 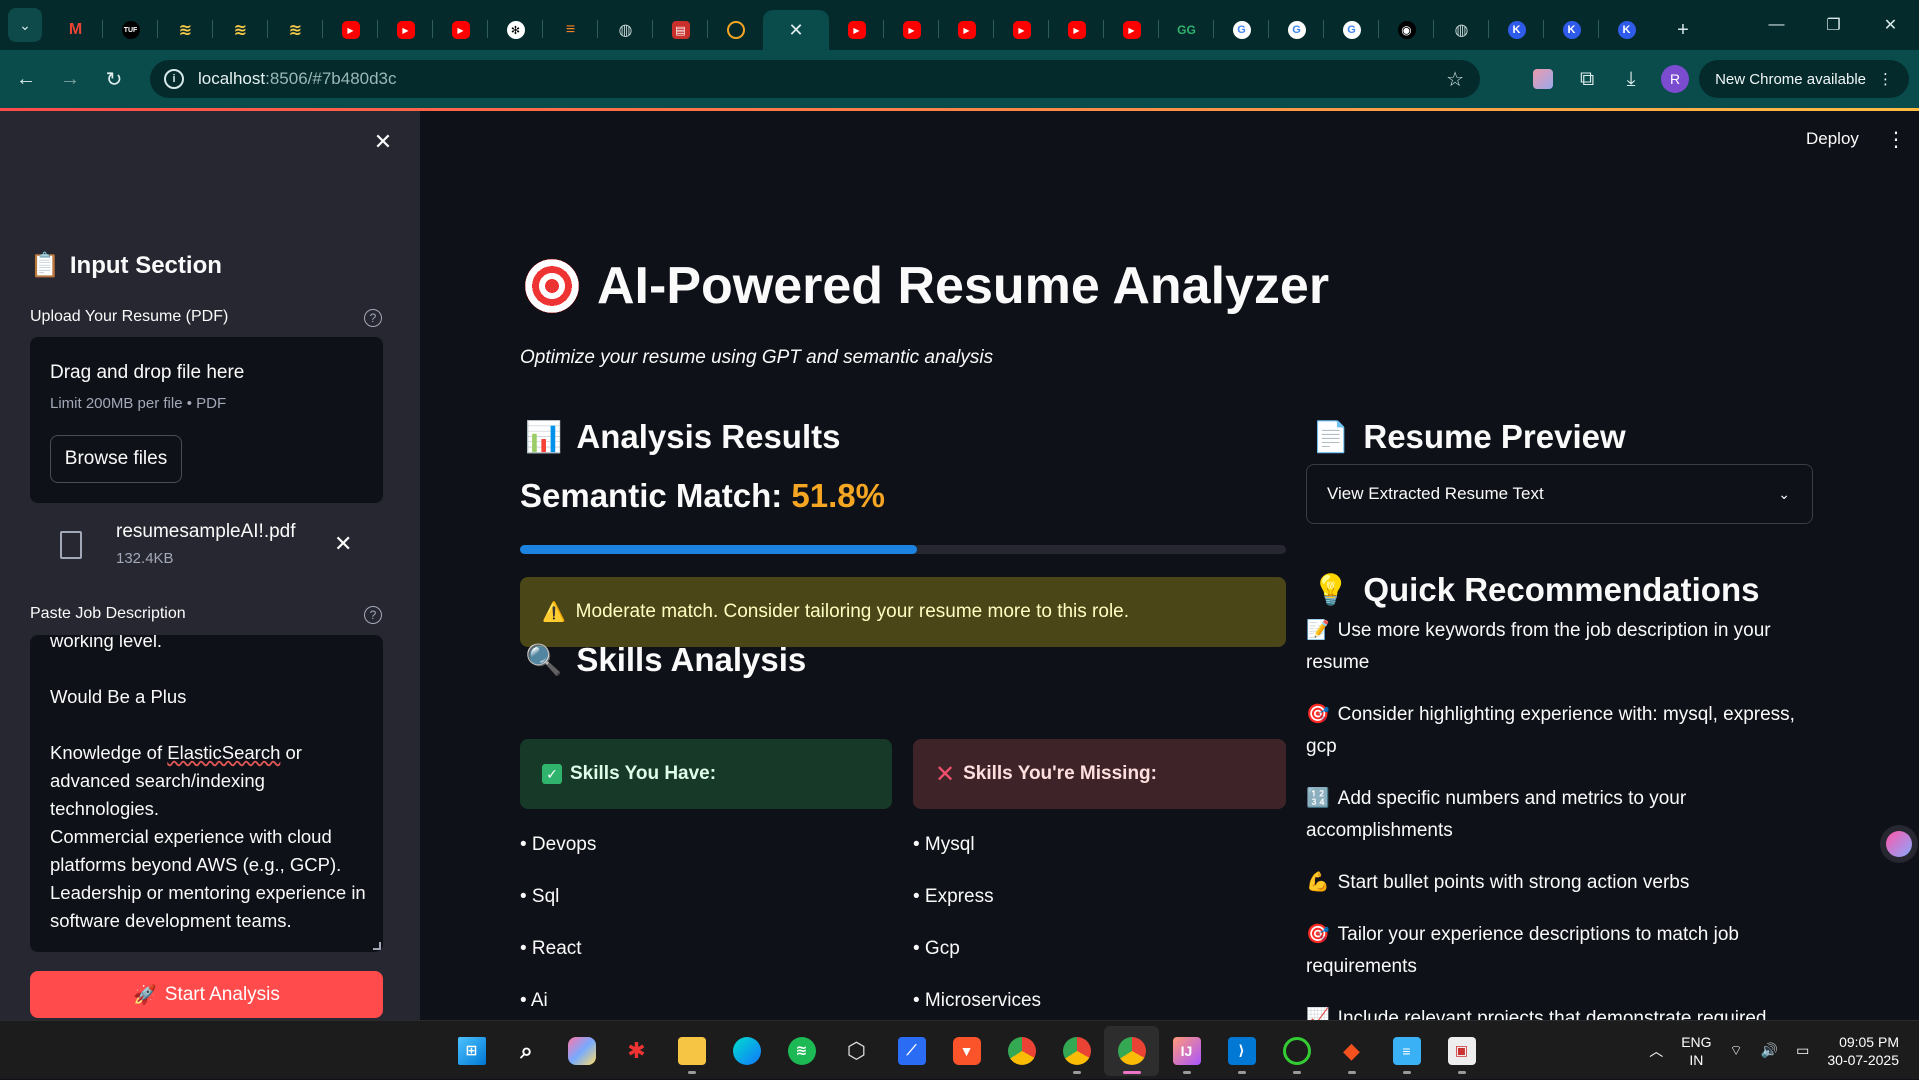 I want to click on chrome-profile-button, so click(x=1076, y=1051).